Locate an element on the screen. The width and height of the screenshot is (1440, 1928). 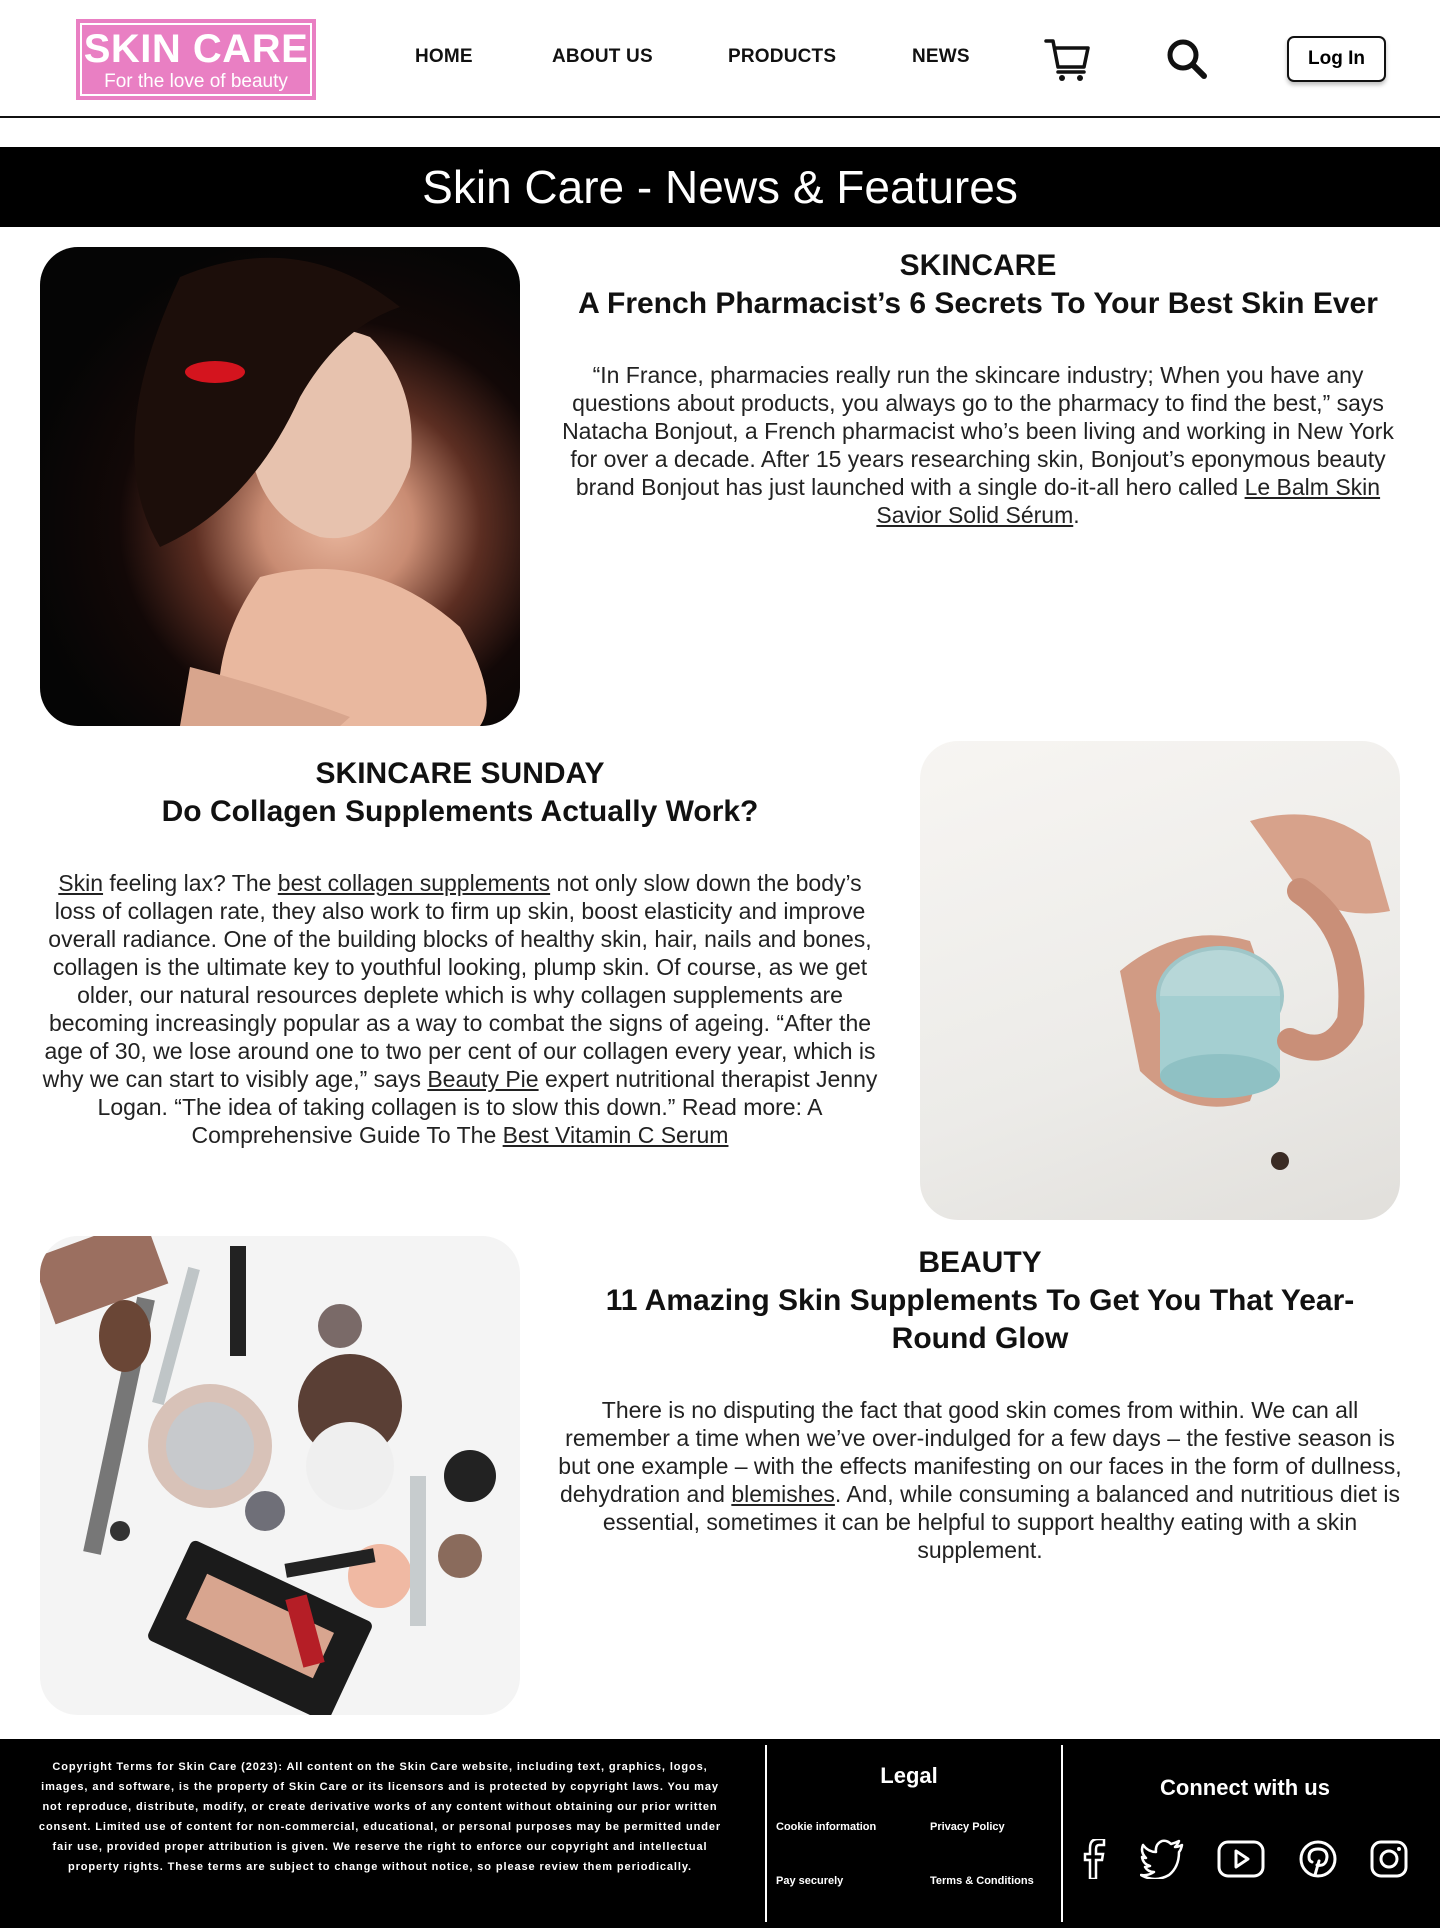
article-image-model is located at coordinates (280, 486).